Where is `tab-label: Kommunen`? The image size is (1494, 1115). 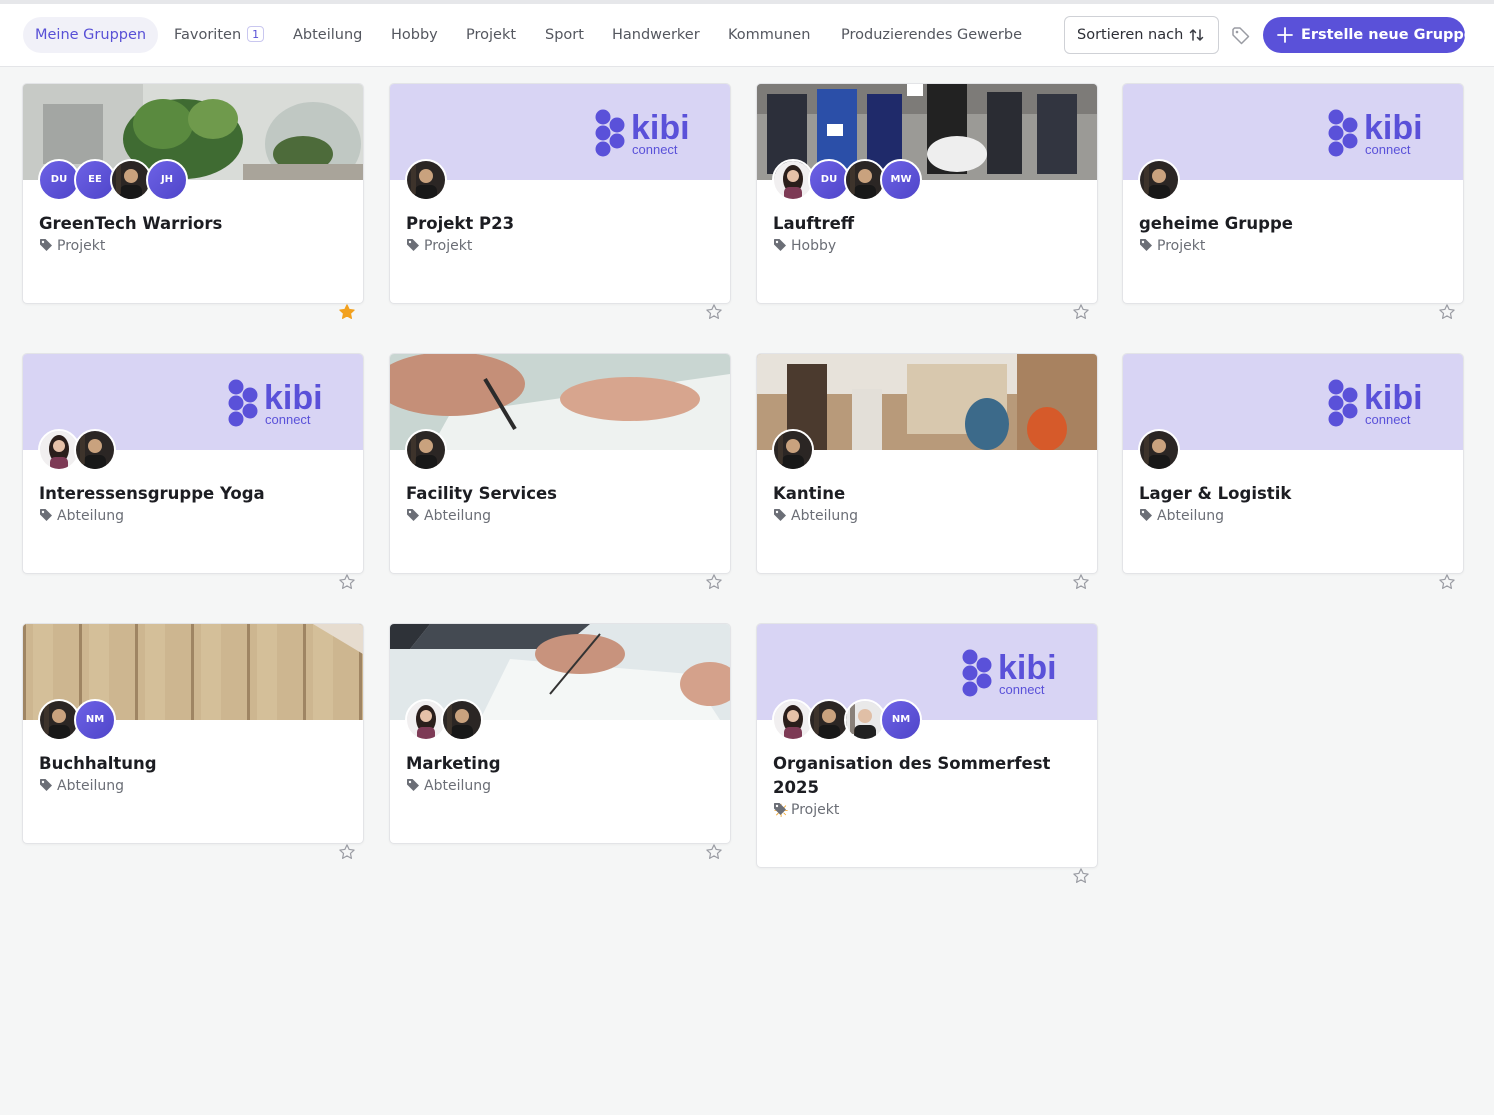 tab-label: Kommunen is located at coordinates (769, 35).